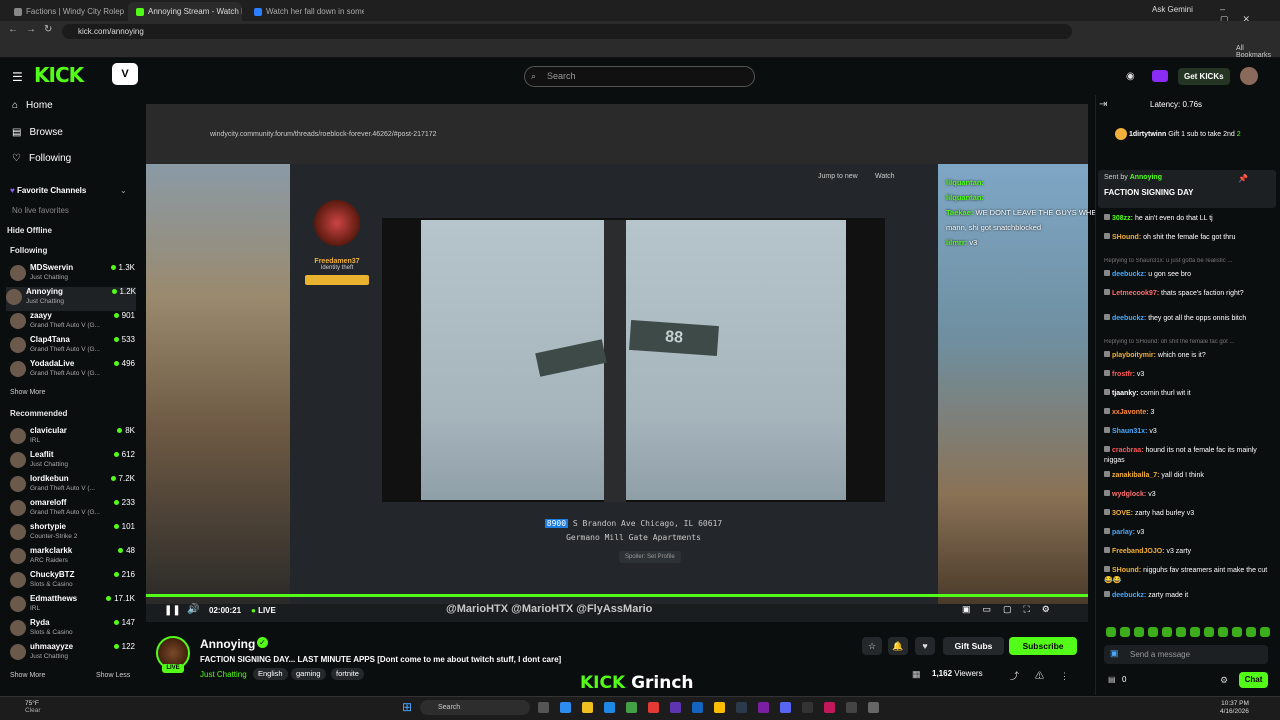 This screenshot has width=1280, height=720. Describe the element at coordinates (17, 77) in the screenshot. I see `menu-icon: ☰` at that location.